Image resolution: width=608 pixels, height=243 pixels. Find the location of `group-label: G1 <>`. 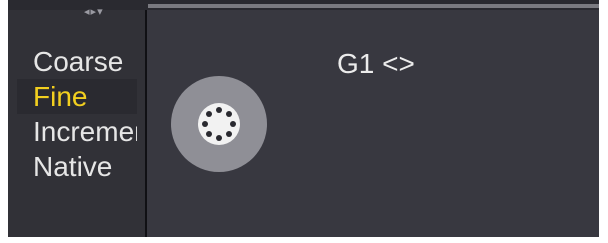

group-label: G1 <> is located at coordinates (376, 63).